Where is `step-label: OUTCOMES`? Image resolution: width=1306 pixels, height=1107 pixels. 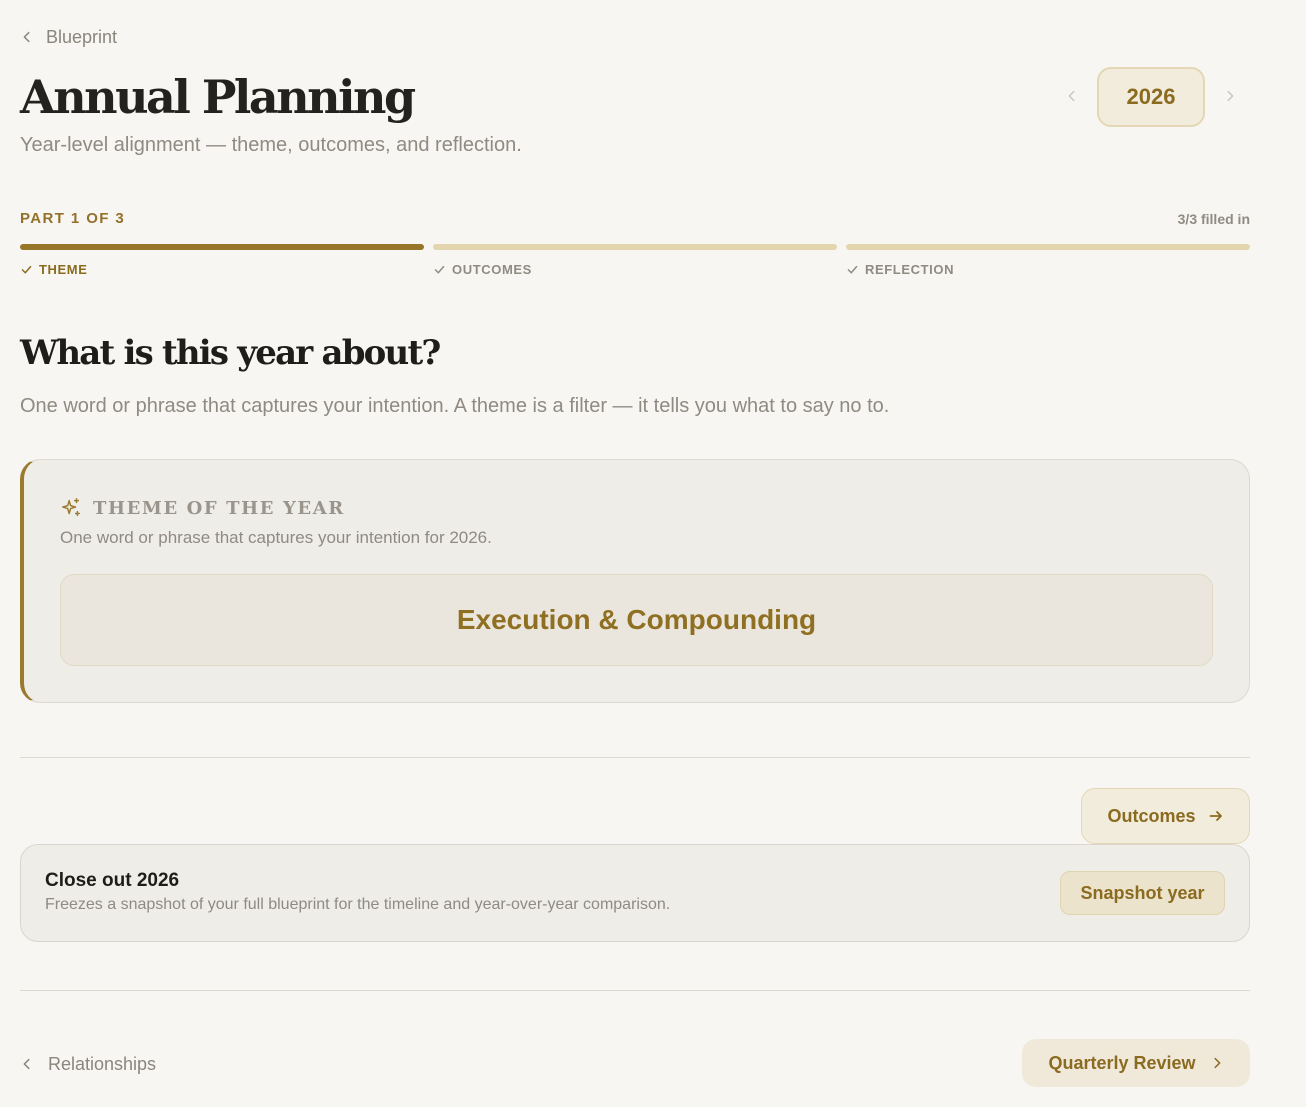 step-label: OUTCOMES is located at coordinates (492, 269).